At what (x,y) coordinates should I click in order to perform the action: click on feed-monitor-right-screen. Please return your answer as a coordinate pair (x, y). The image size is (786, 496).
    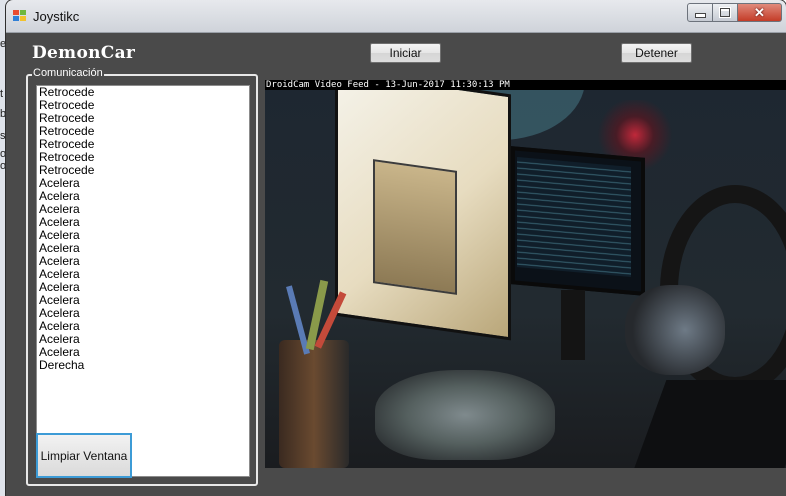
    Looking at the image, I should click on (574, 217).